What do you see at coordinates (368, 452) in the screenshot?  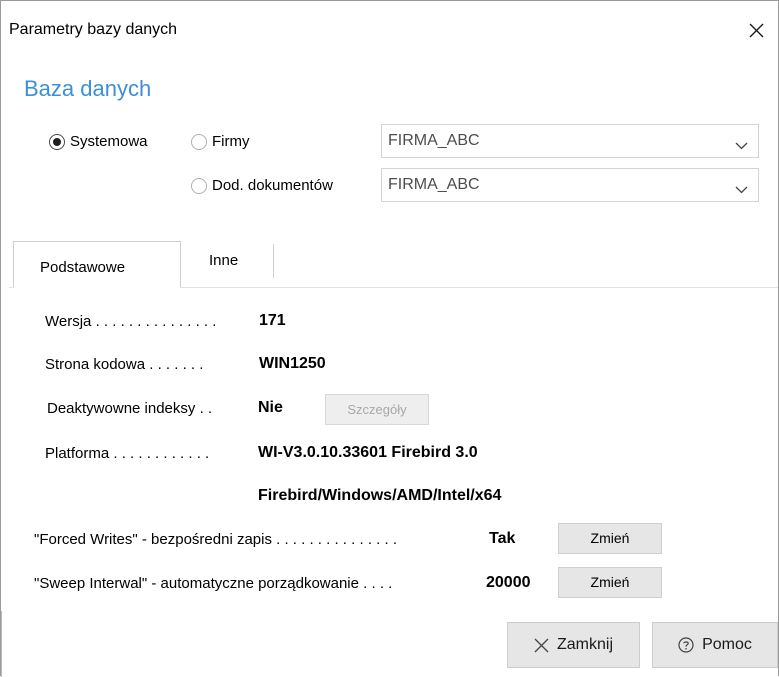 I see `platforma-value-1: WI-V3.0.10.33601 Firebird 3.0` at bounding box center [368, 452].